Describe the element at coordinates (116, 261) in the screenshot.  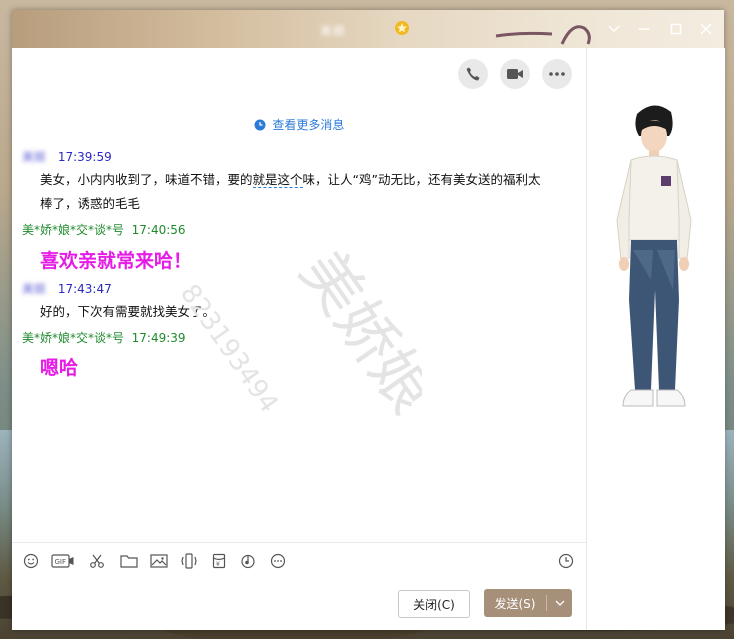
I see `message-text: 喜欢亲就常来哈！` at that location.